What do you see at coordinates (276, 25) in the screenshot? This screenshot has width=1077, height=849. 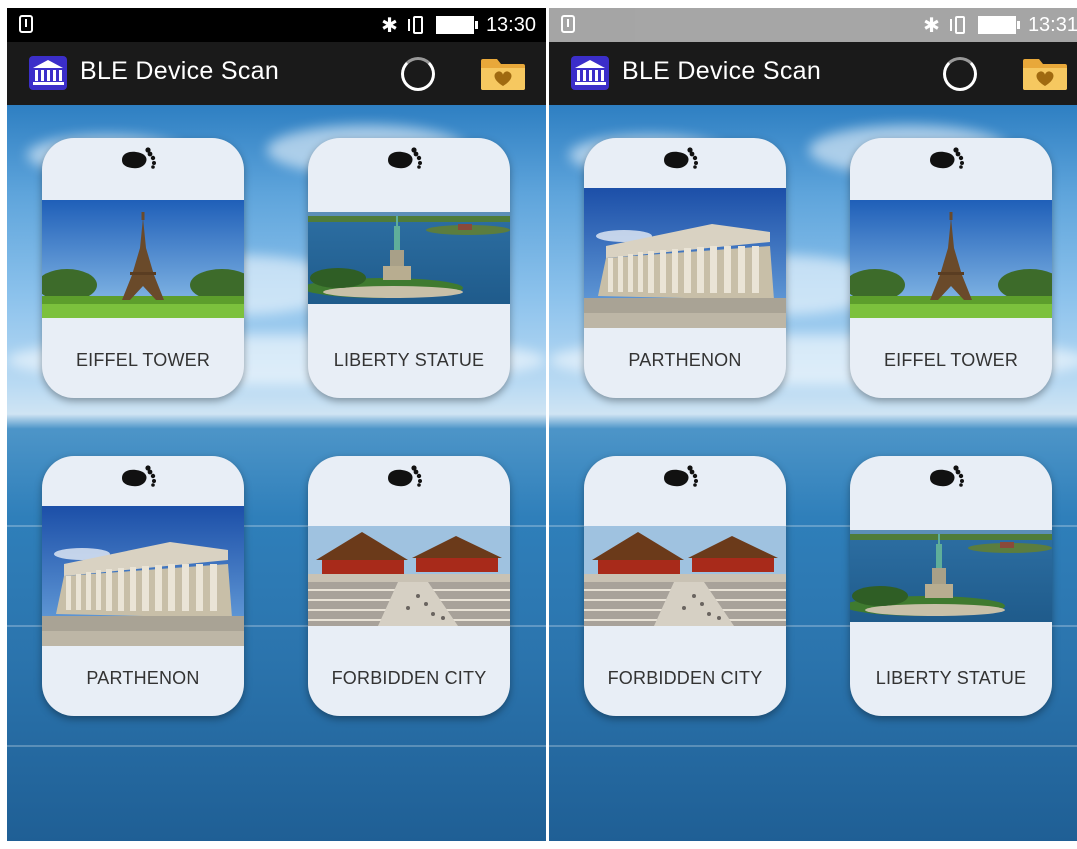 I see `status-bar: ✱ 13:30` at bounding box center [276, 25].